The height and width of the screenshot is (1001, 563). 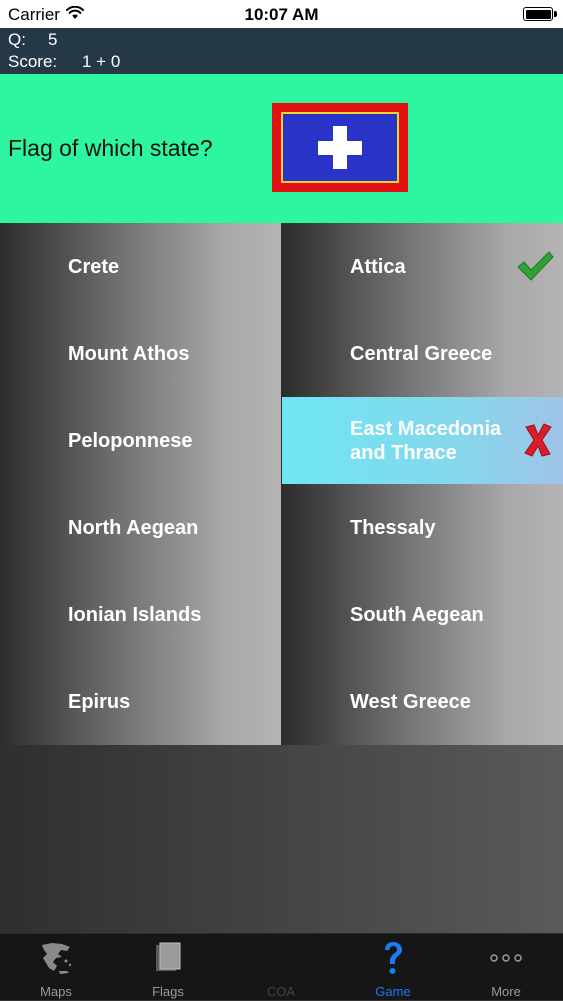 I want to click on question-counter: Q: 5, so click(x=32, y=40).